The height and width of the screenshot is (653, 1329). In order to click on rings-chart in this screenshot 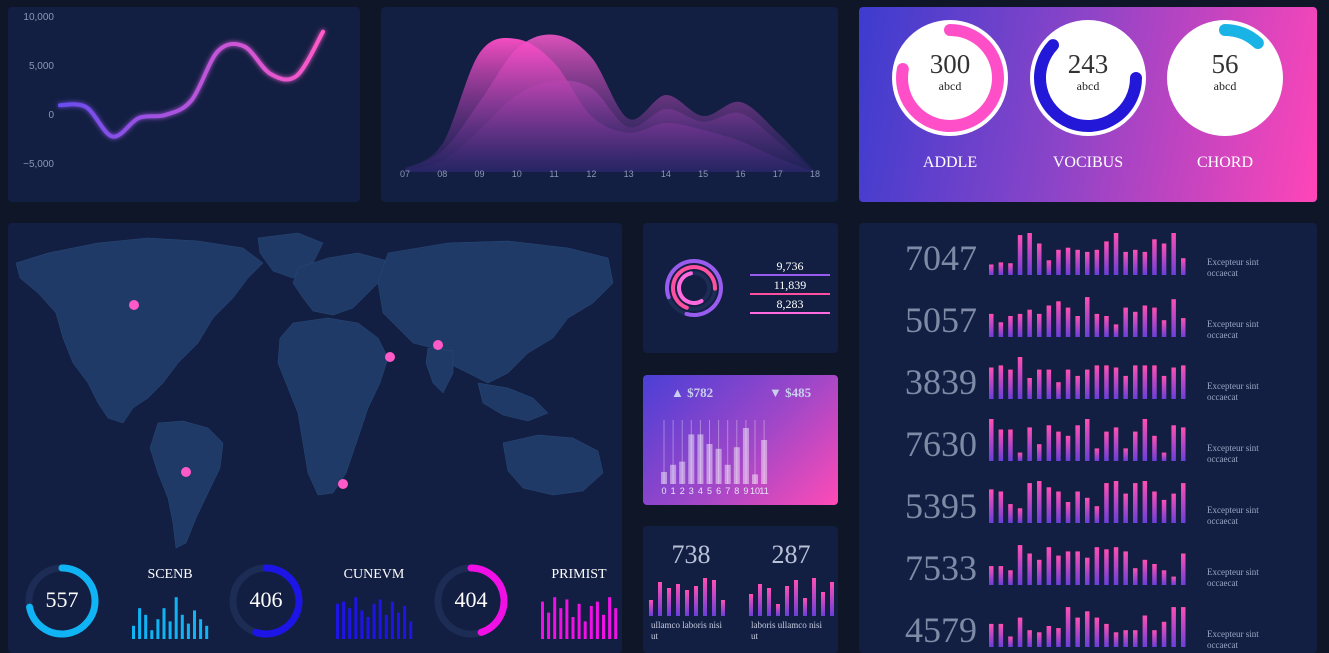, I will do `click(694, 288)`.